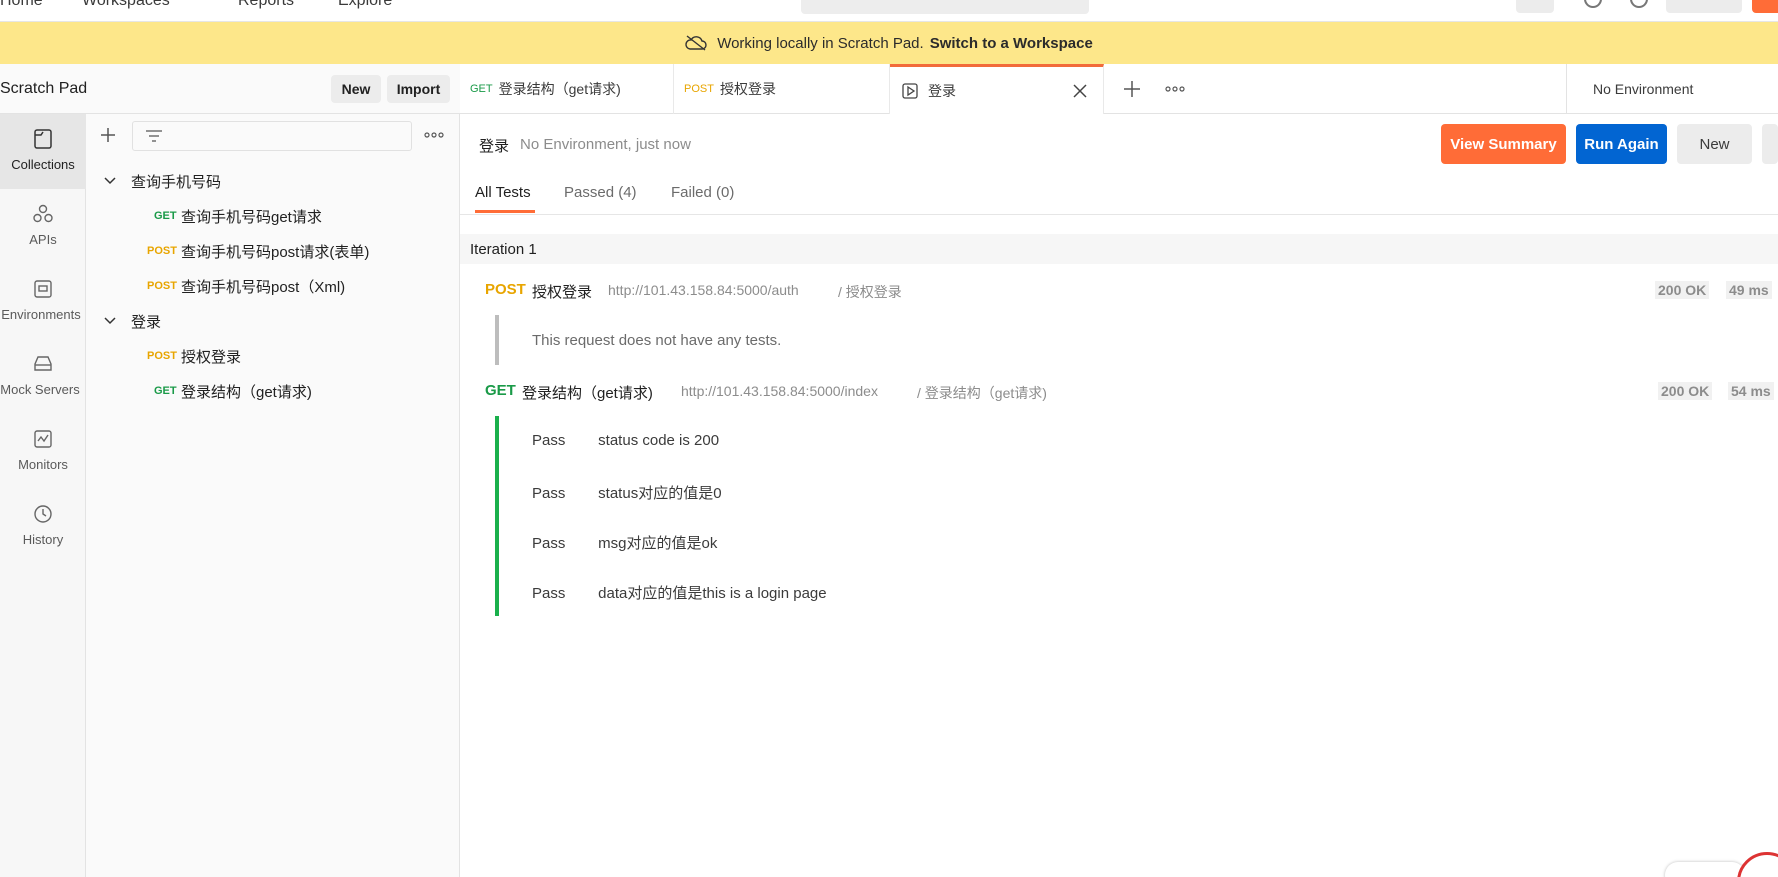 The image size is (1778, 877). Describe the element at coordinates (1080, 90) in the screenshot. I see `close-icon` at that location.